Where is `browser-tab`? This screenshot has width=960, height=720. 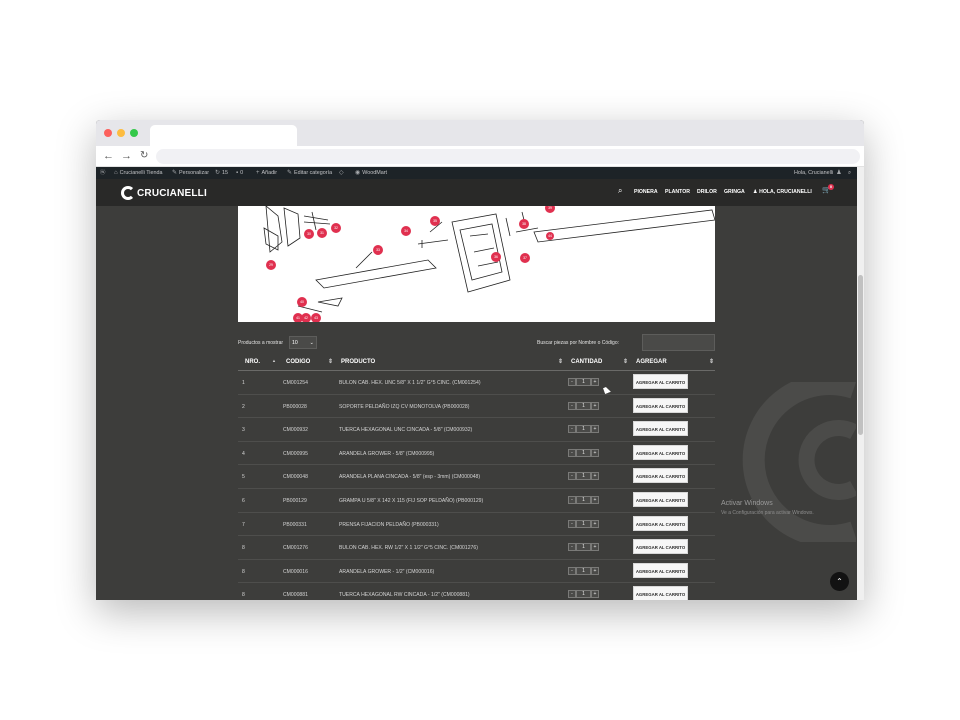 browser-tab is located at coordinates (223, 135).